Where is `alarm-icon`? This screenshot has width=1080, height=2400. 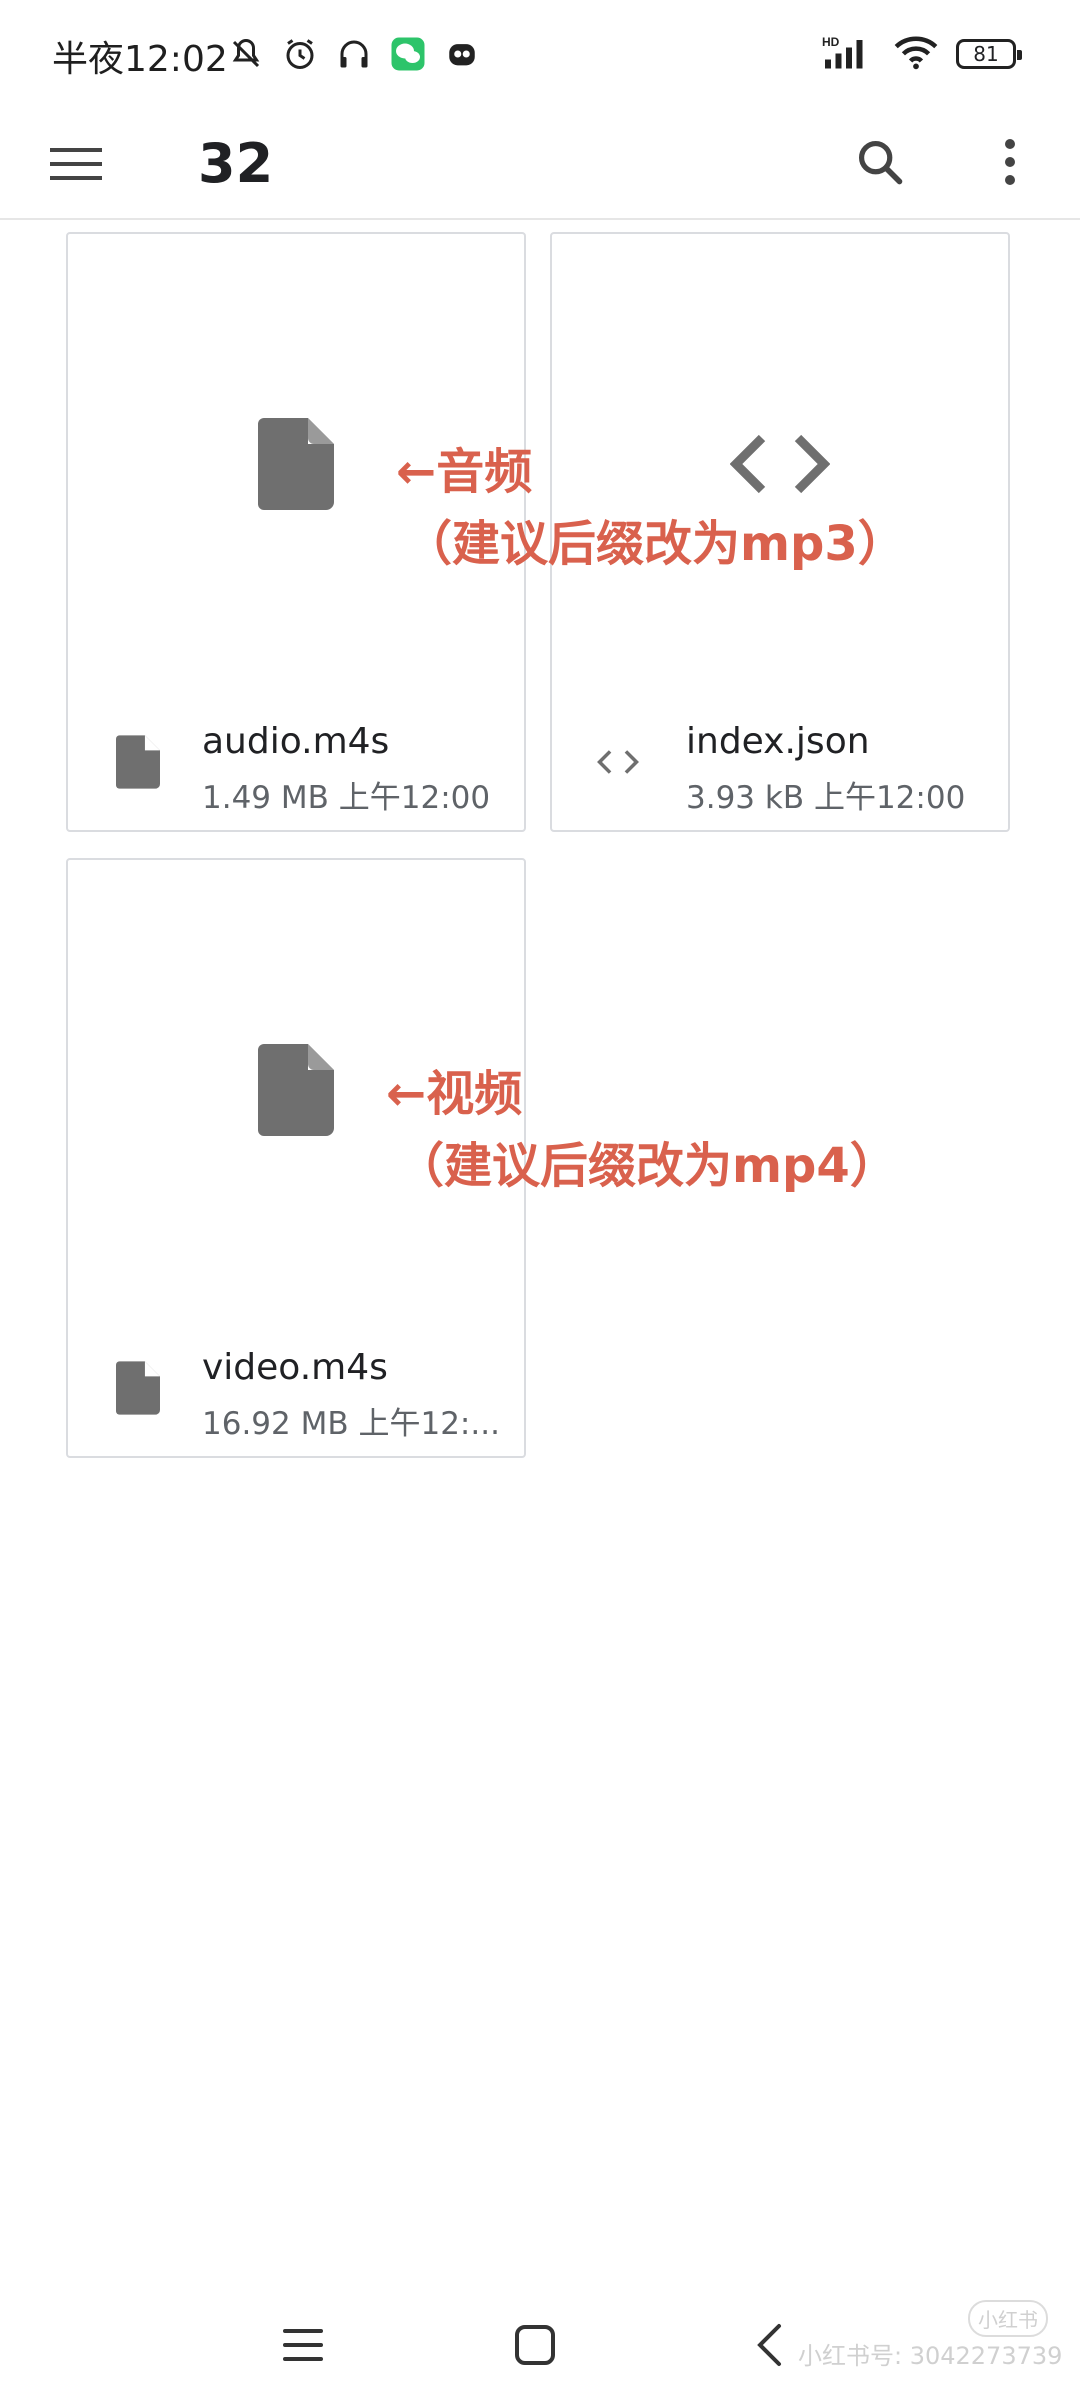
alarm-icon is located at coordinates (300, 54).